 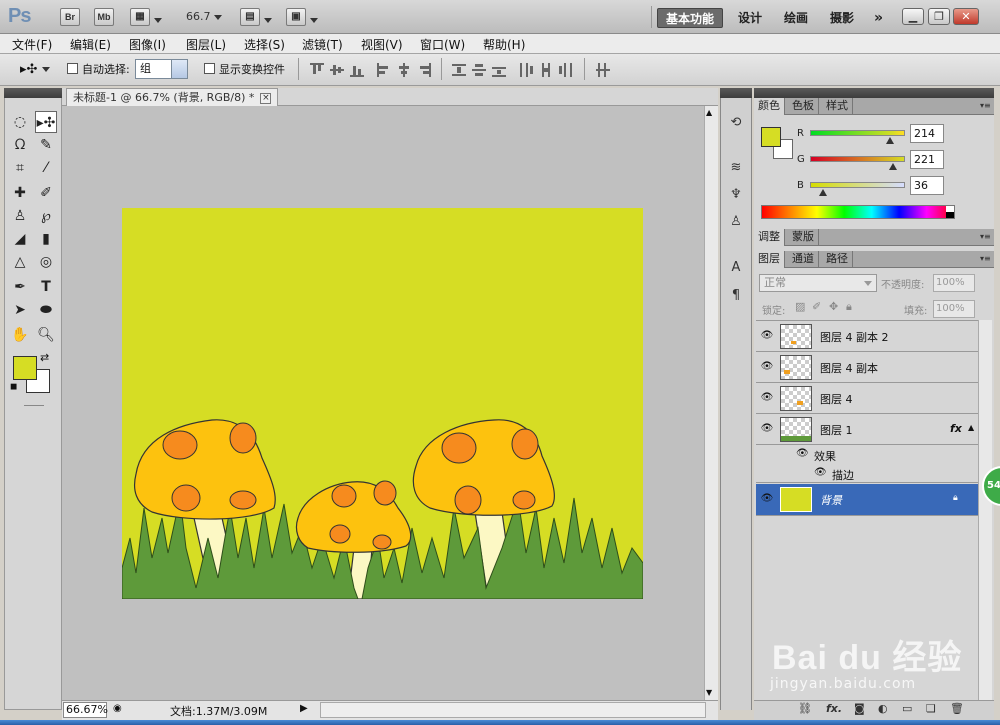 What do you see at coordinates (927, 185) in the screenshot?
I see `blue-value-field: 36` at bounding box center [927, 185].